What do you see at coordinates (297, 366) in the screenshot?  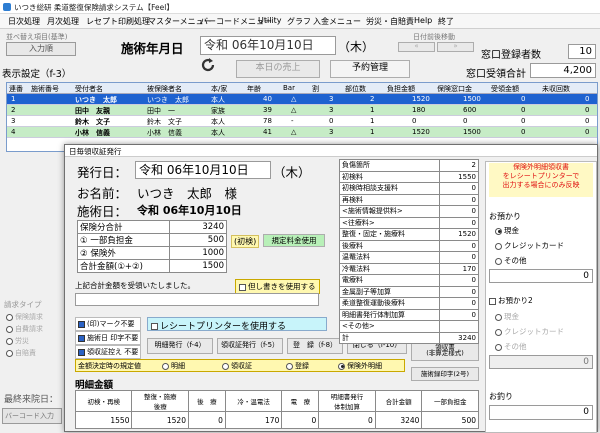 I see `radio-register: 登録` at bounding box center [297, 366].